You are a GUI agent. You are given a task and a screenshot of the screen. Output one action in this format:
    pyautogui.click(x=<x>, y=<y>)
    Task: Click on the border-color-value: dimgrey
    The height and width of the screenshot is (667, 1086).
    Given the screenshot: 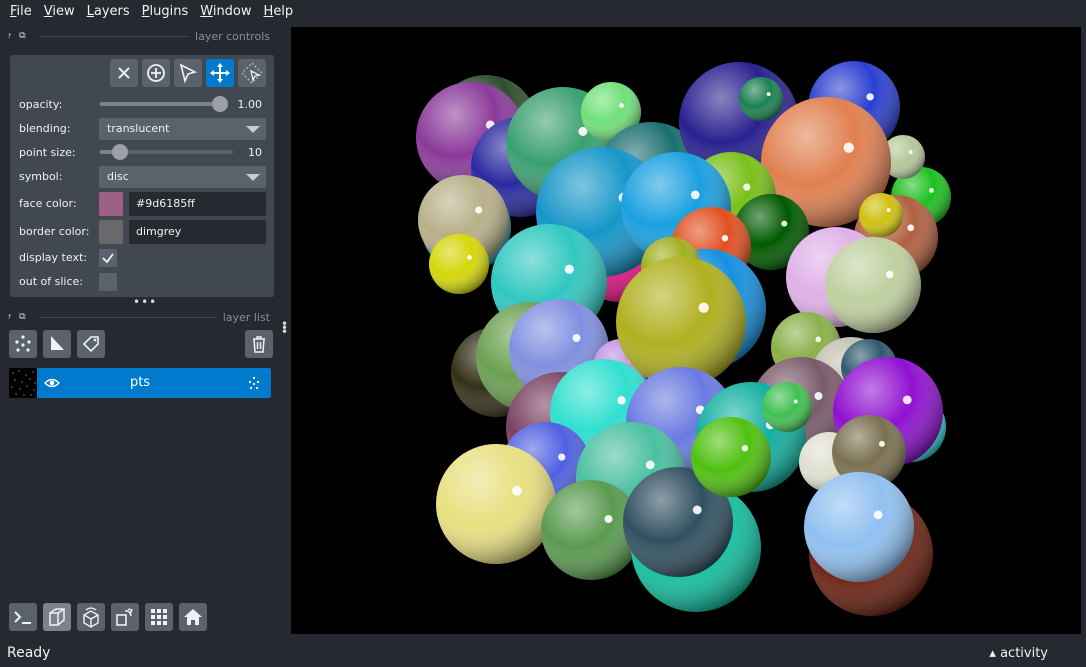 What is the action you would take?
    pyautogui.click(x=159, y=231)
    